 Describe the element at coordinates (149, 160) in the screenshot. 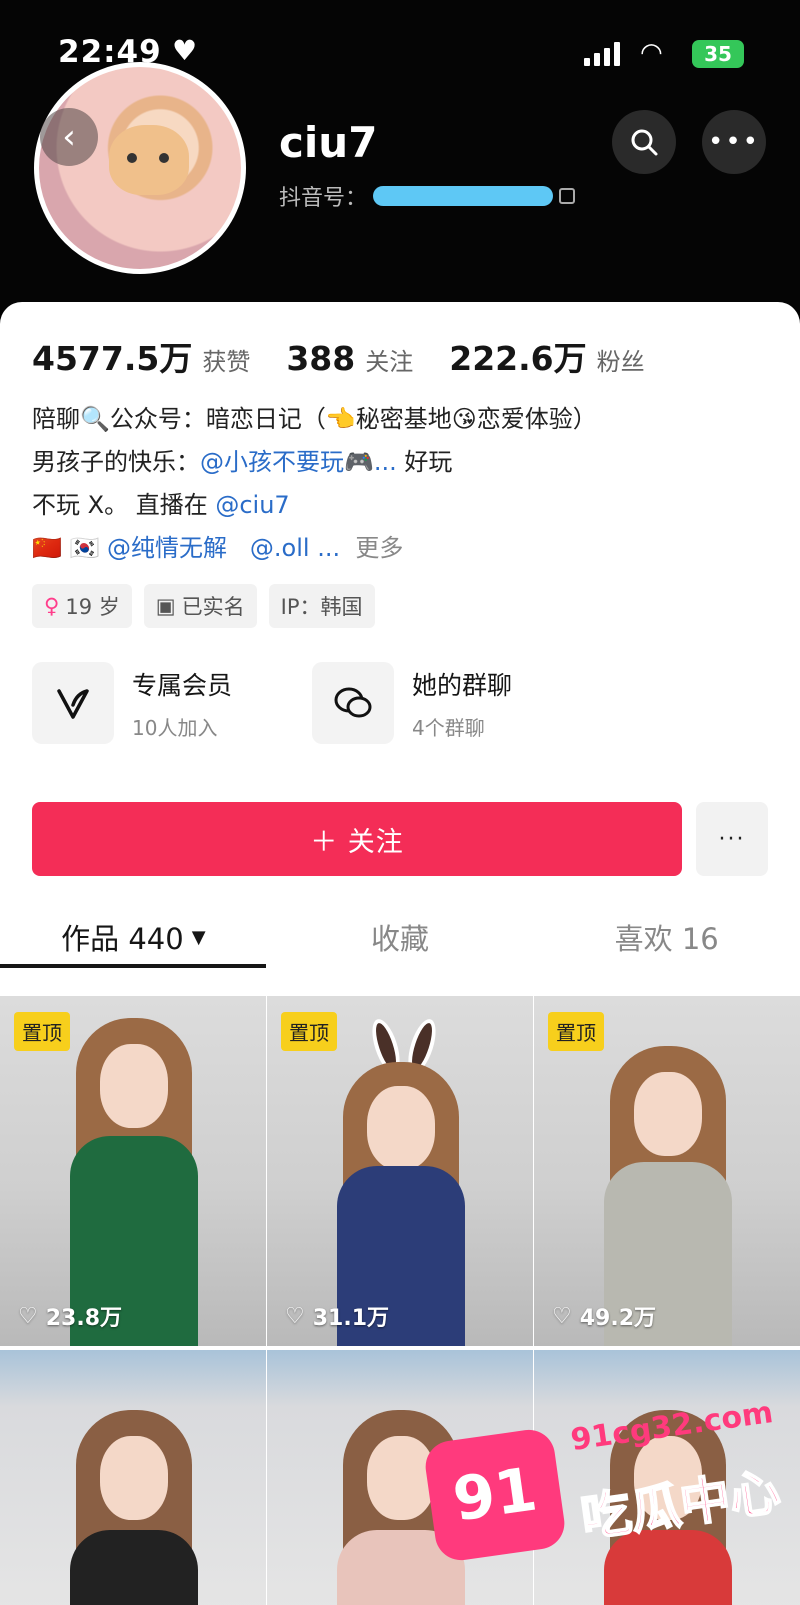

I see `avatar-cat-image` at that location.